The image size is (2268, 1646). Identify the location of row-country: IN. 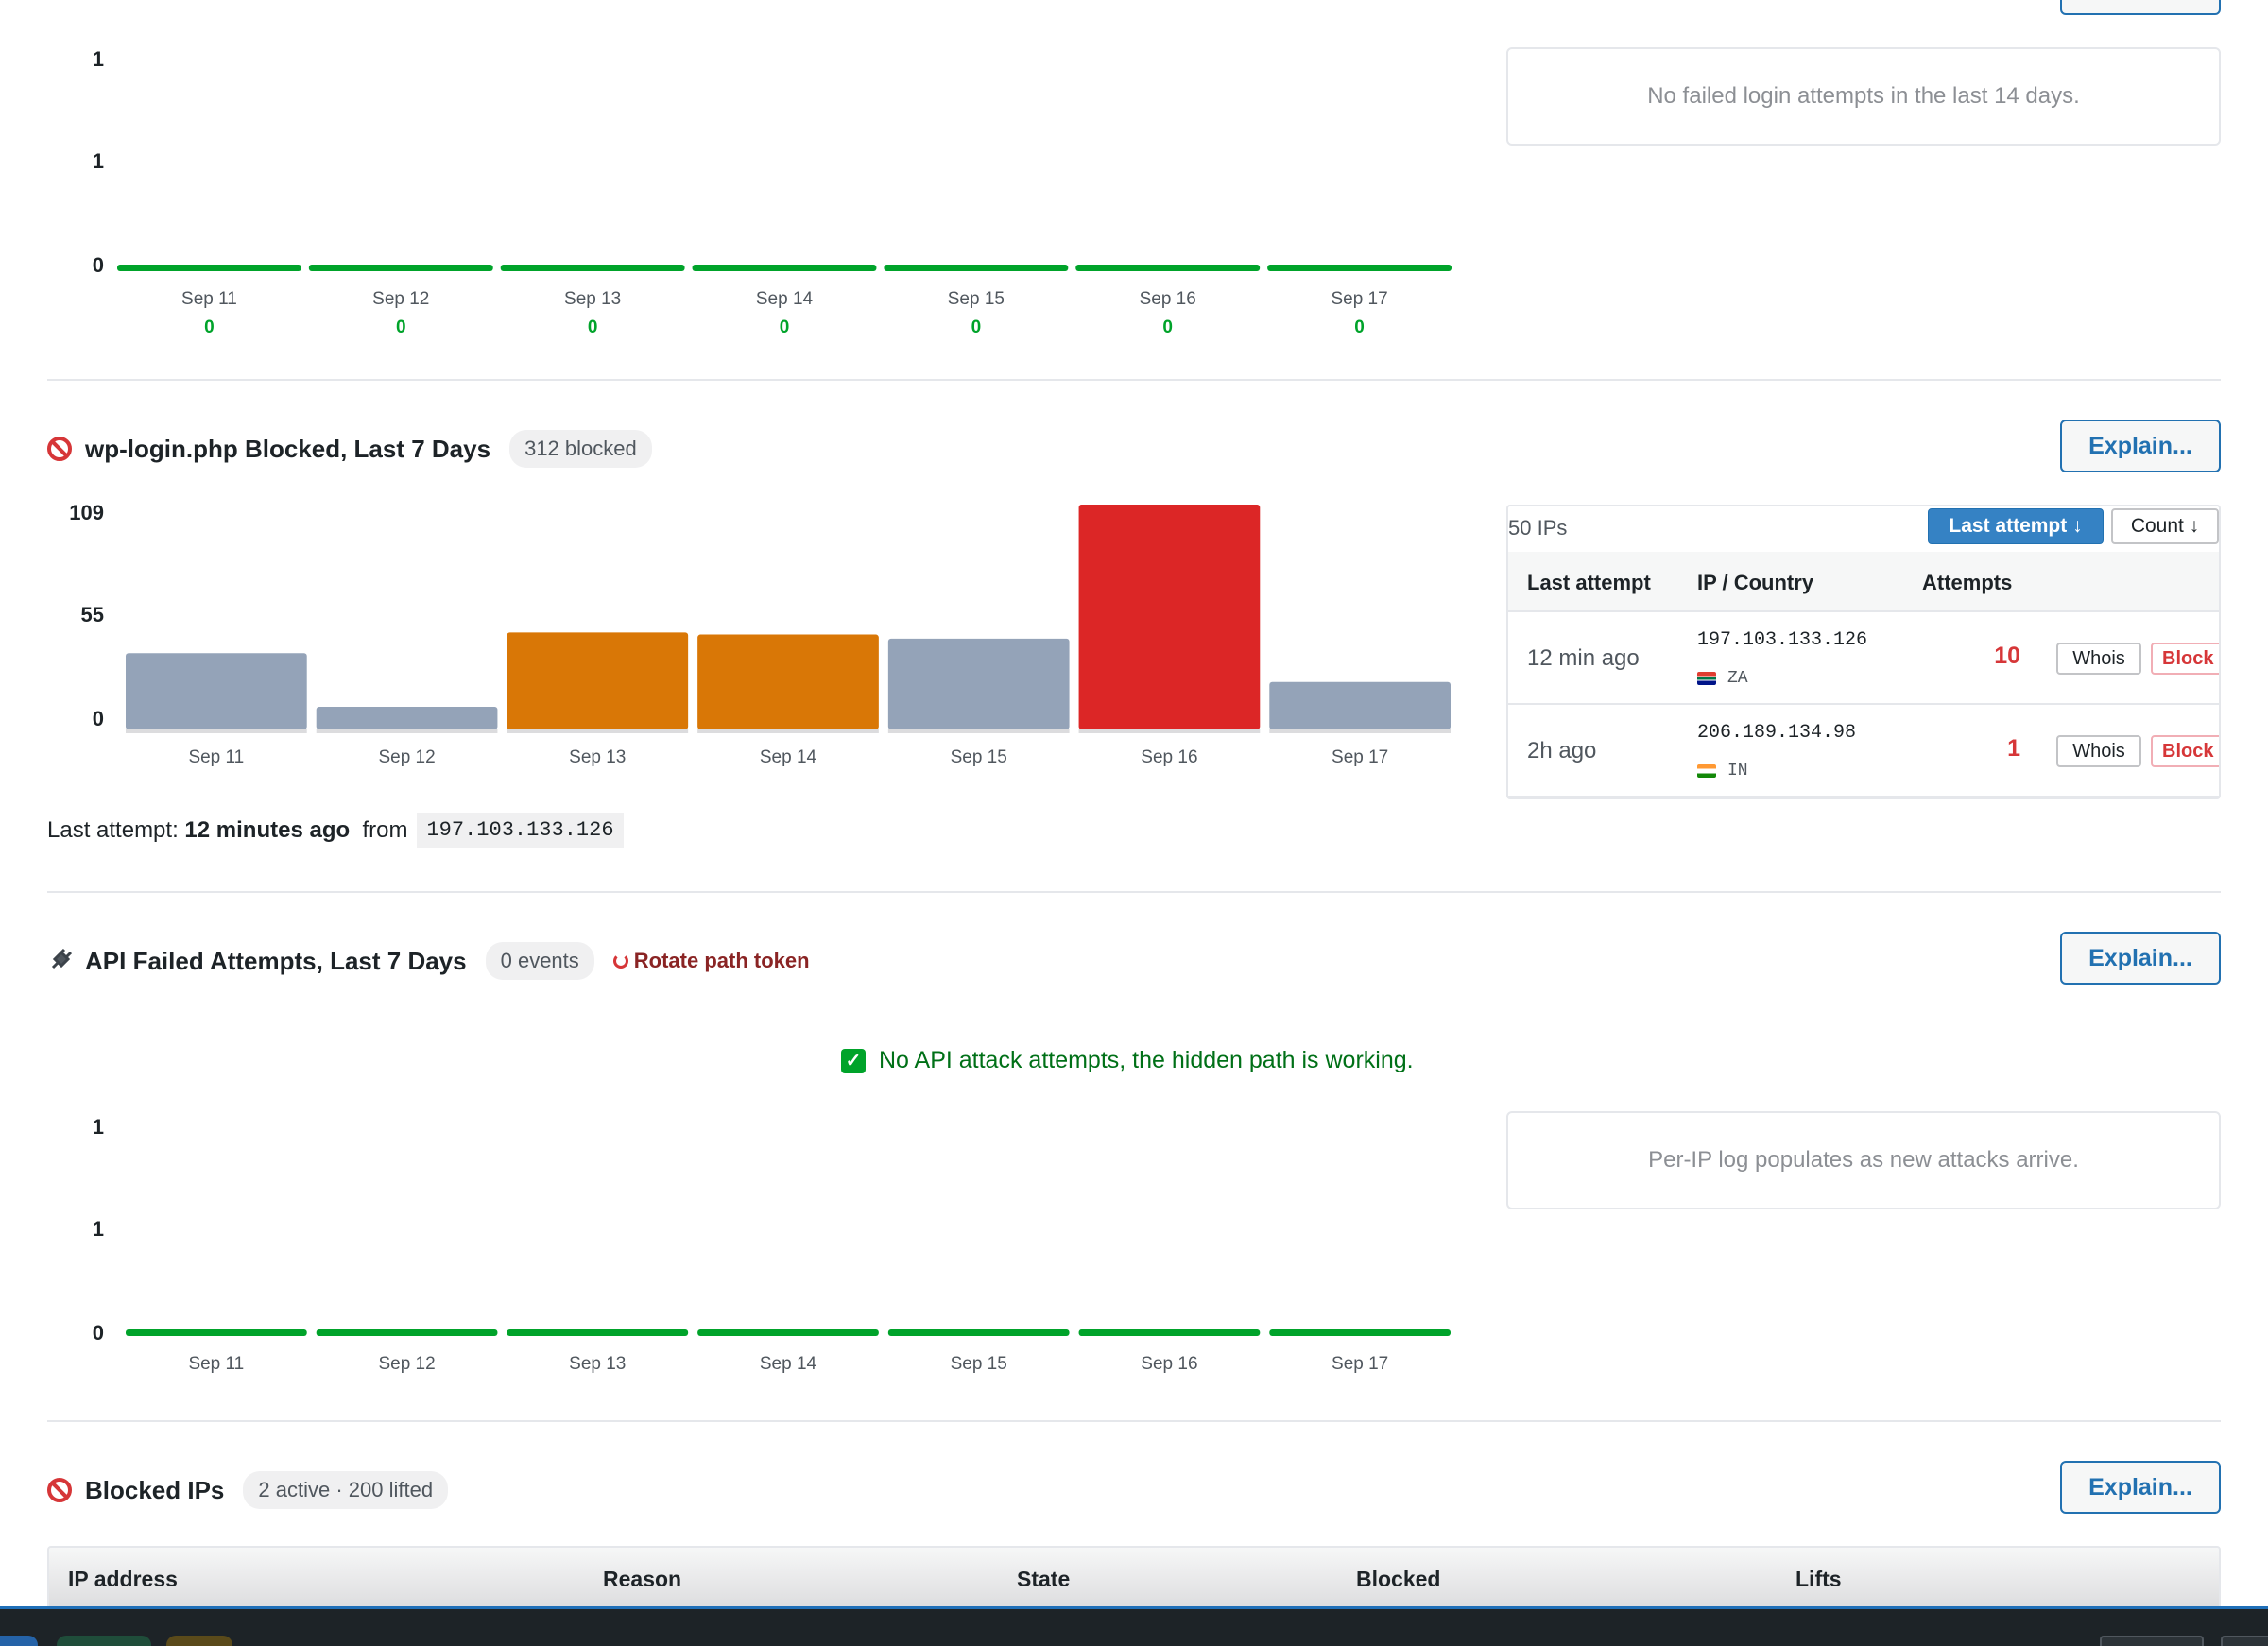
(1722, 771).